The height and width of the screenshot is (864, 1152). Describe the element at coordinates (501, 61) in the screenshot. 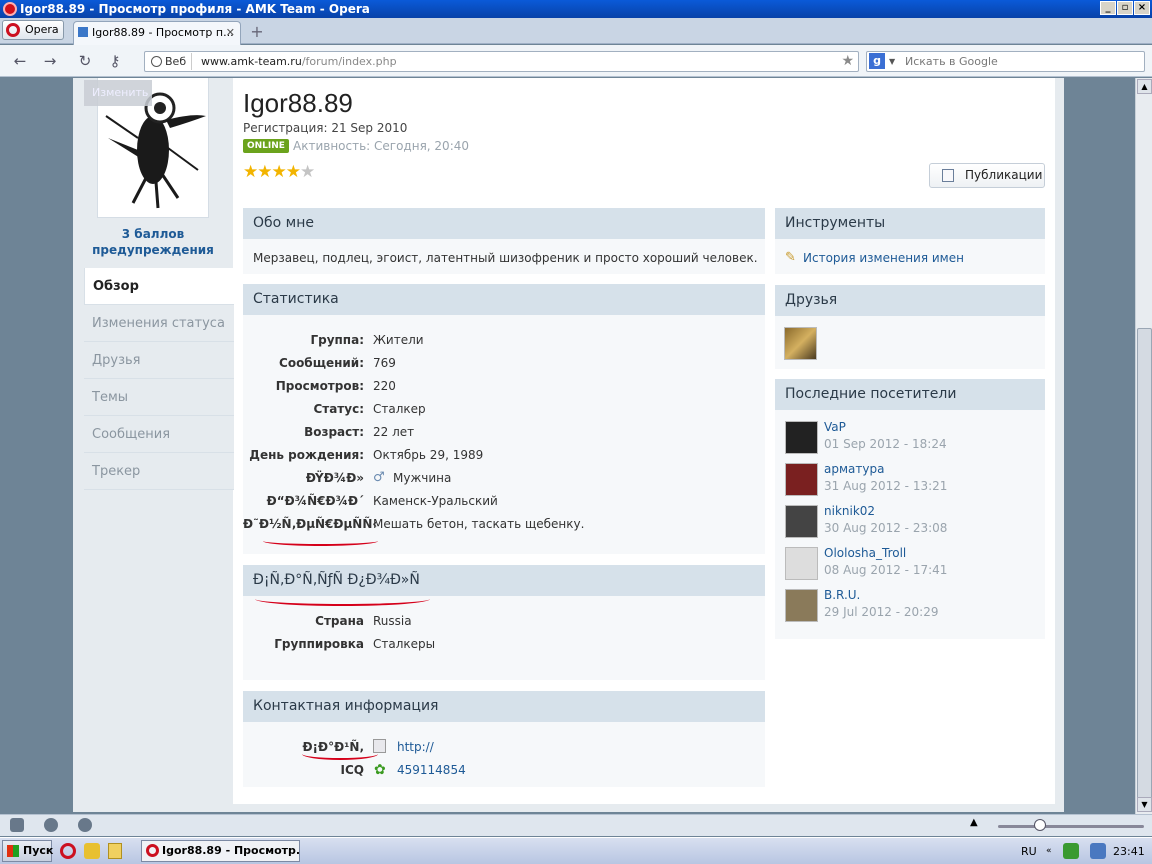

I see `url-field: Веб www.amk-team.ru/forum/index.php ★` at that location.